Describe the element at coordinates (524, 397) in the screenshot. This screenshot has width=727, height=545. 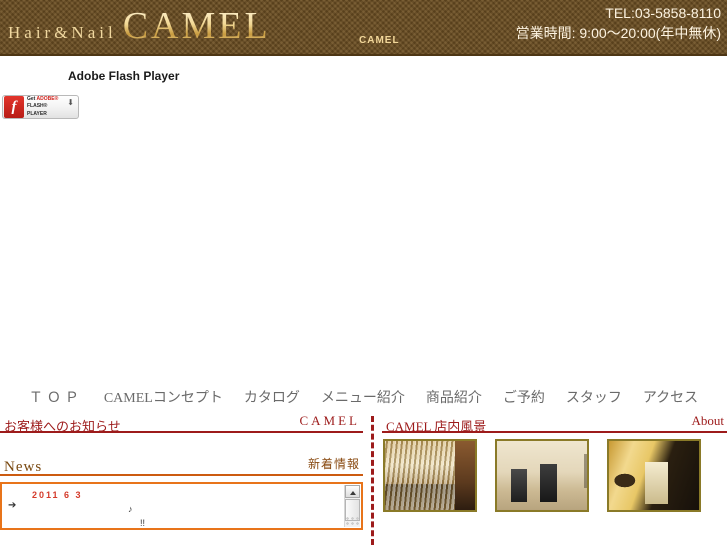
I see `nav-item-reservation: ご予約` at that location.